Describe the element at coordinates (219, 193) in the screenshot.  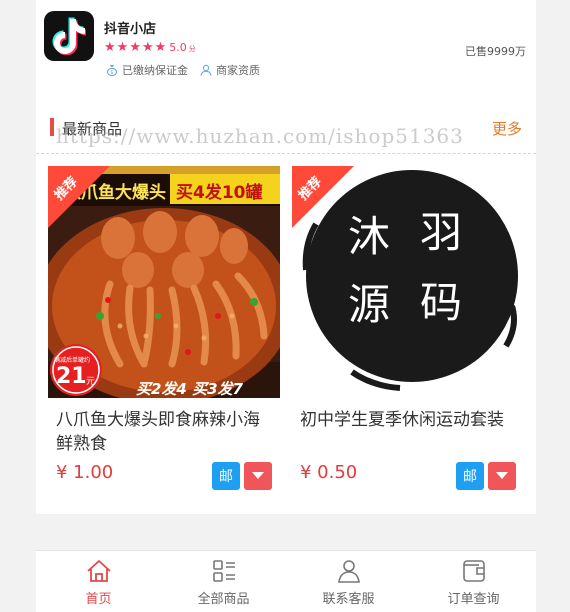
I see `image-promo-text: 买4发10罐` at that location.